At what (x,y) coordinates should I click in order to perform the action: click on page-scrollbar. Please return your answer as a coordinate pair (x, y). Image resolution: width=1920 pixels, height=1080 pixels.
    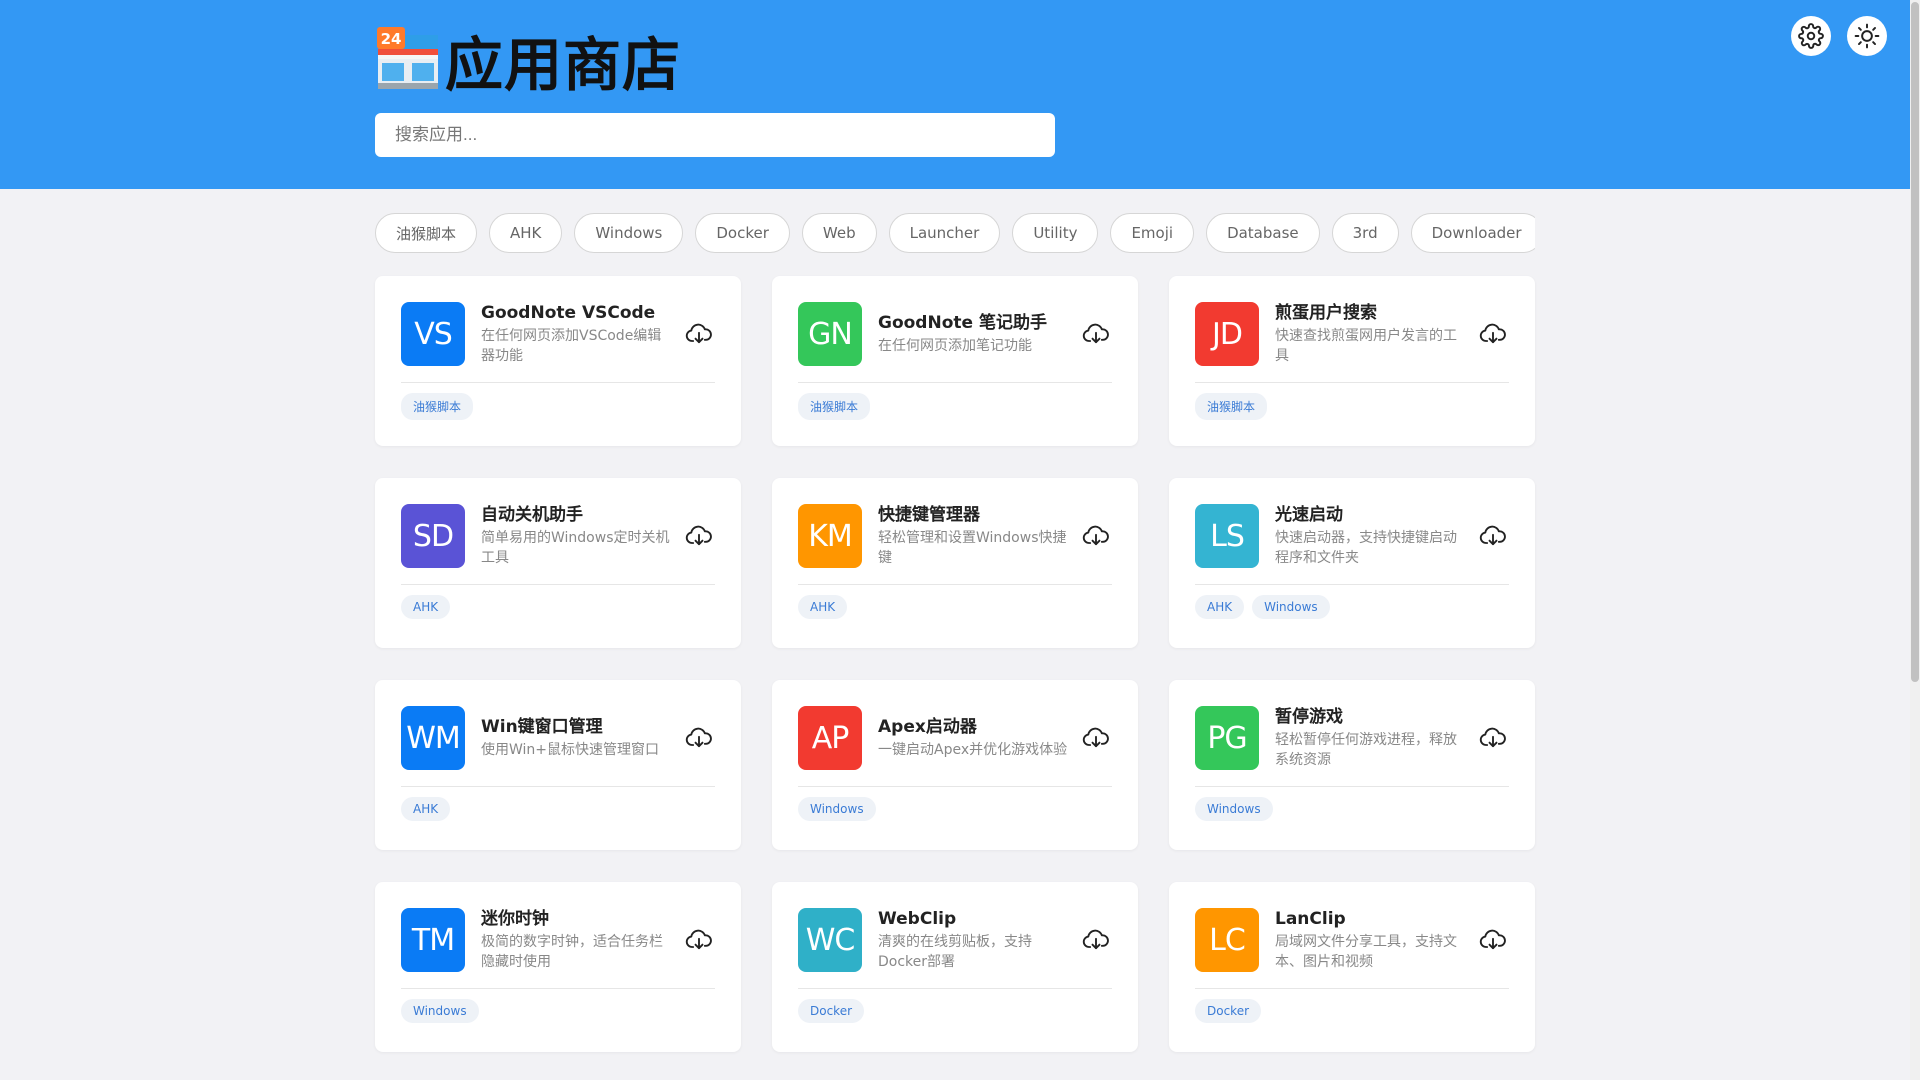
    Looking at the image, I should click on (1915, 540).